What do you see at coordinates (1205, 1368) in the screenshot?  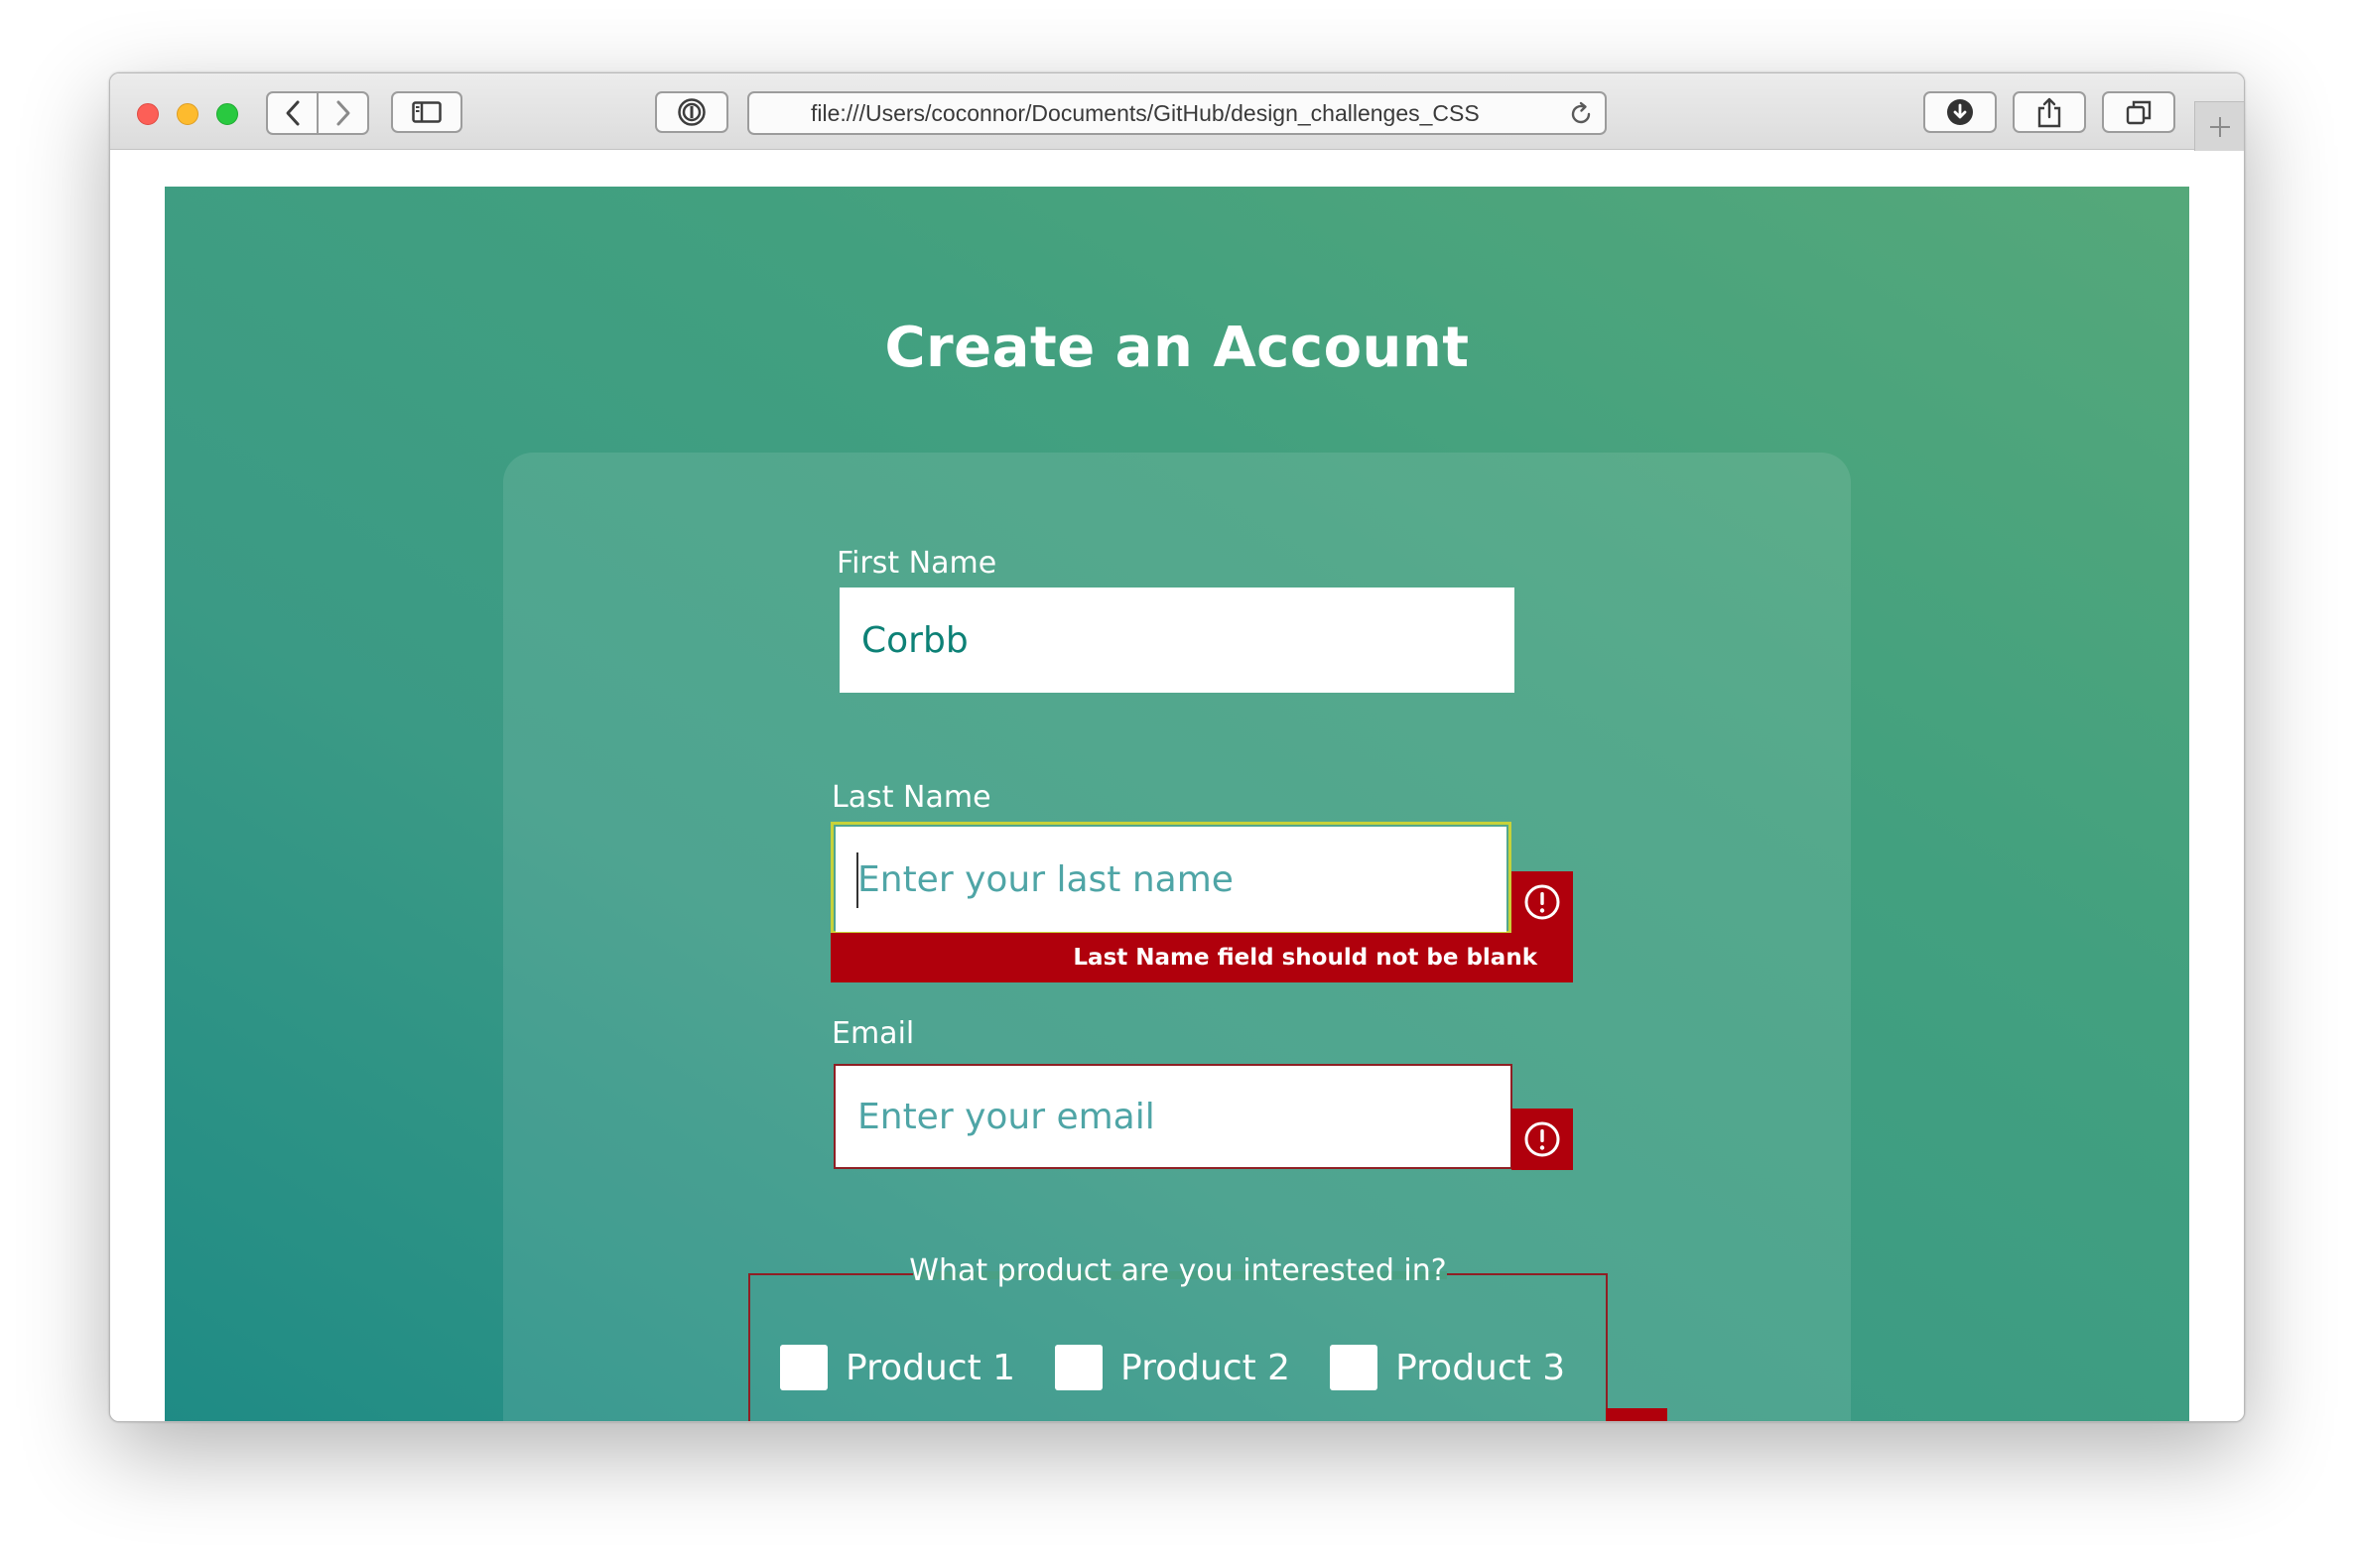 I see `product-2-label: Product 2` at bounding box center [1205, 1368].